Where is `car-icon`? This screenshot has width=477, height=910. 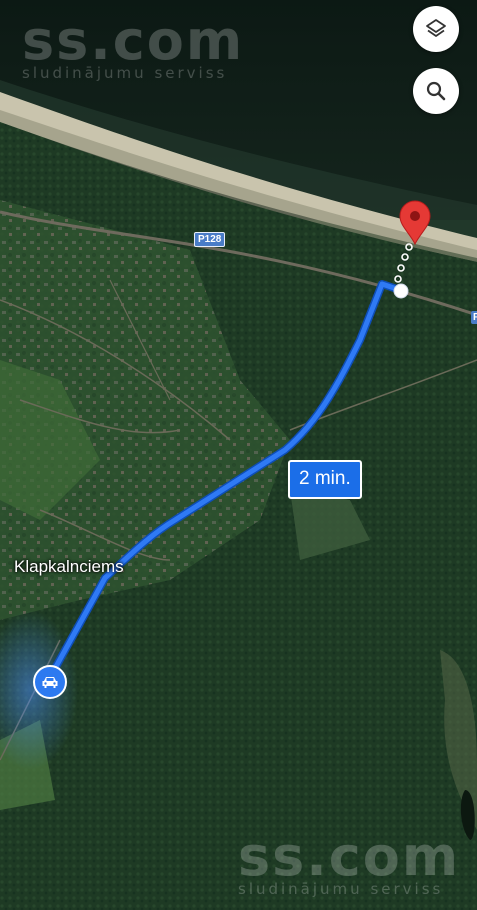
car-icon is located at coordinates (50, 682).